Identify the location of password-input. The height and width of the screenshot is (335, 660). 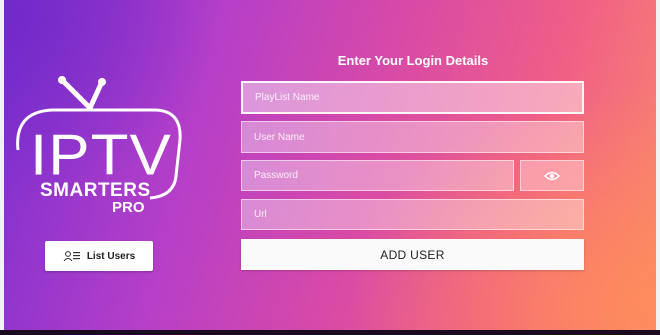
(377, 175).